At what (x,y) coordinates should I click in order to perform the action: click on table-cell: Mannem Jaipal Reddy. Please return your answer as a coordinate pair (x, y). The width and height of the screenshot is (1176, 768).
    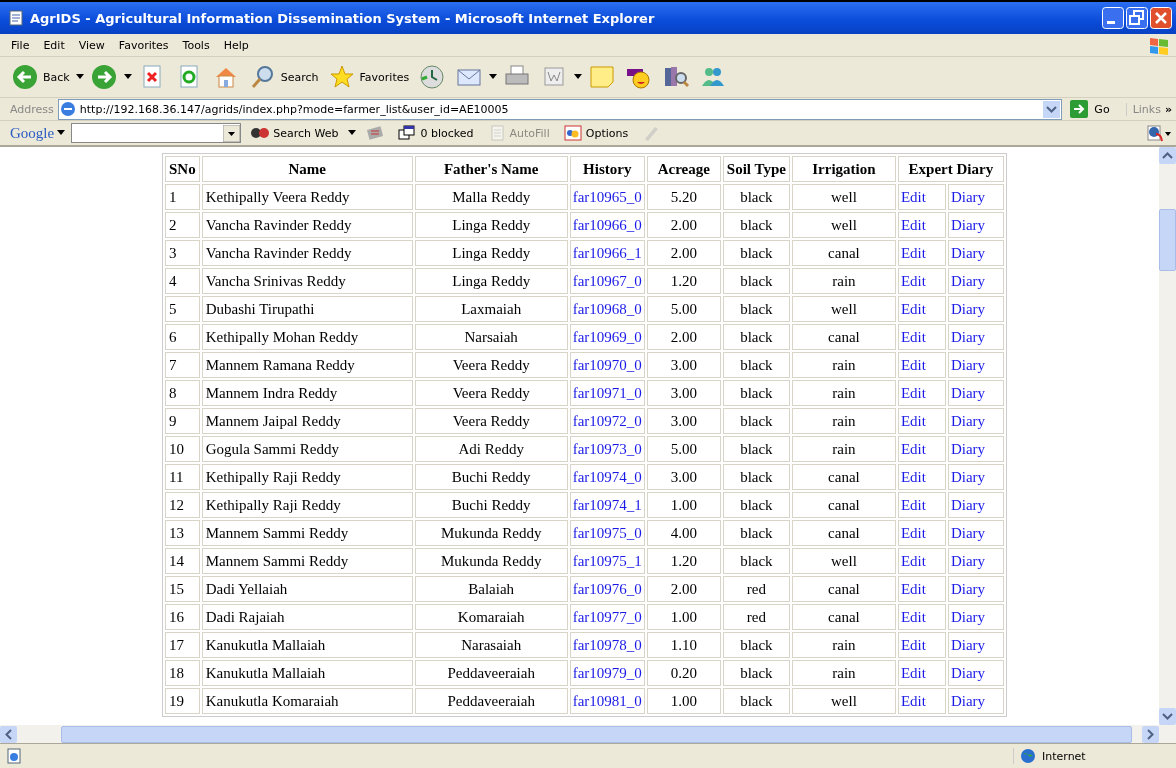
    Looking at the image, I should click on (307, 421).